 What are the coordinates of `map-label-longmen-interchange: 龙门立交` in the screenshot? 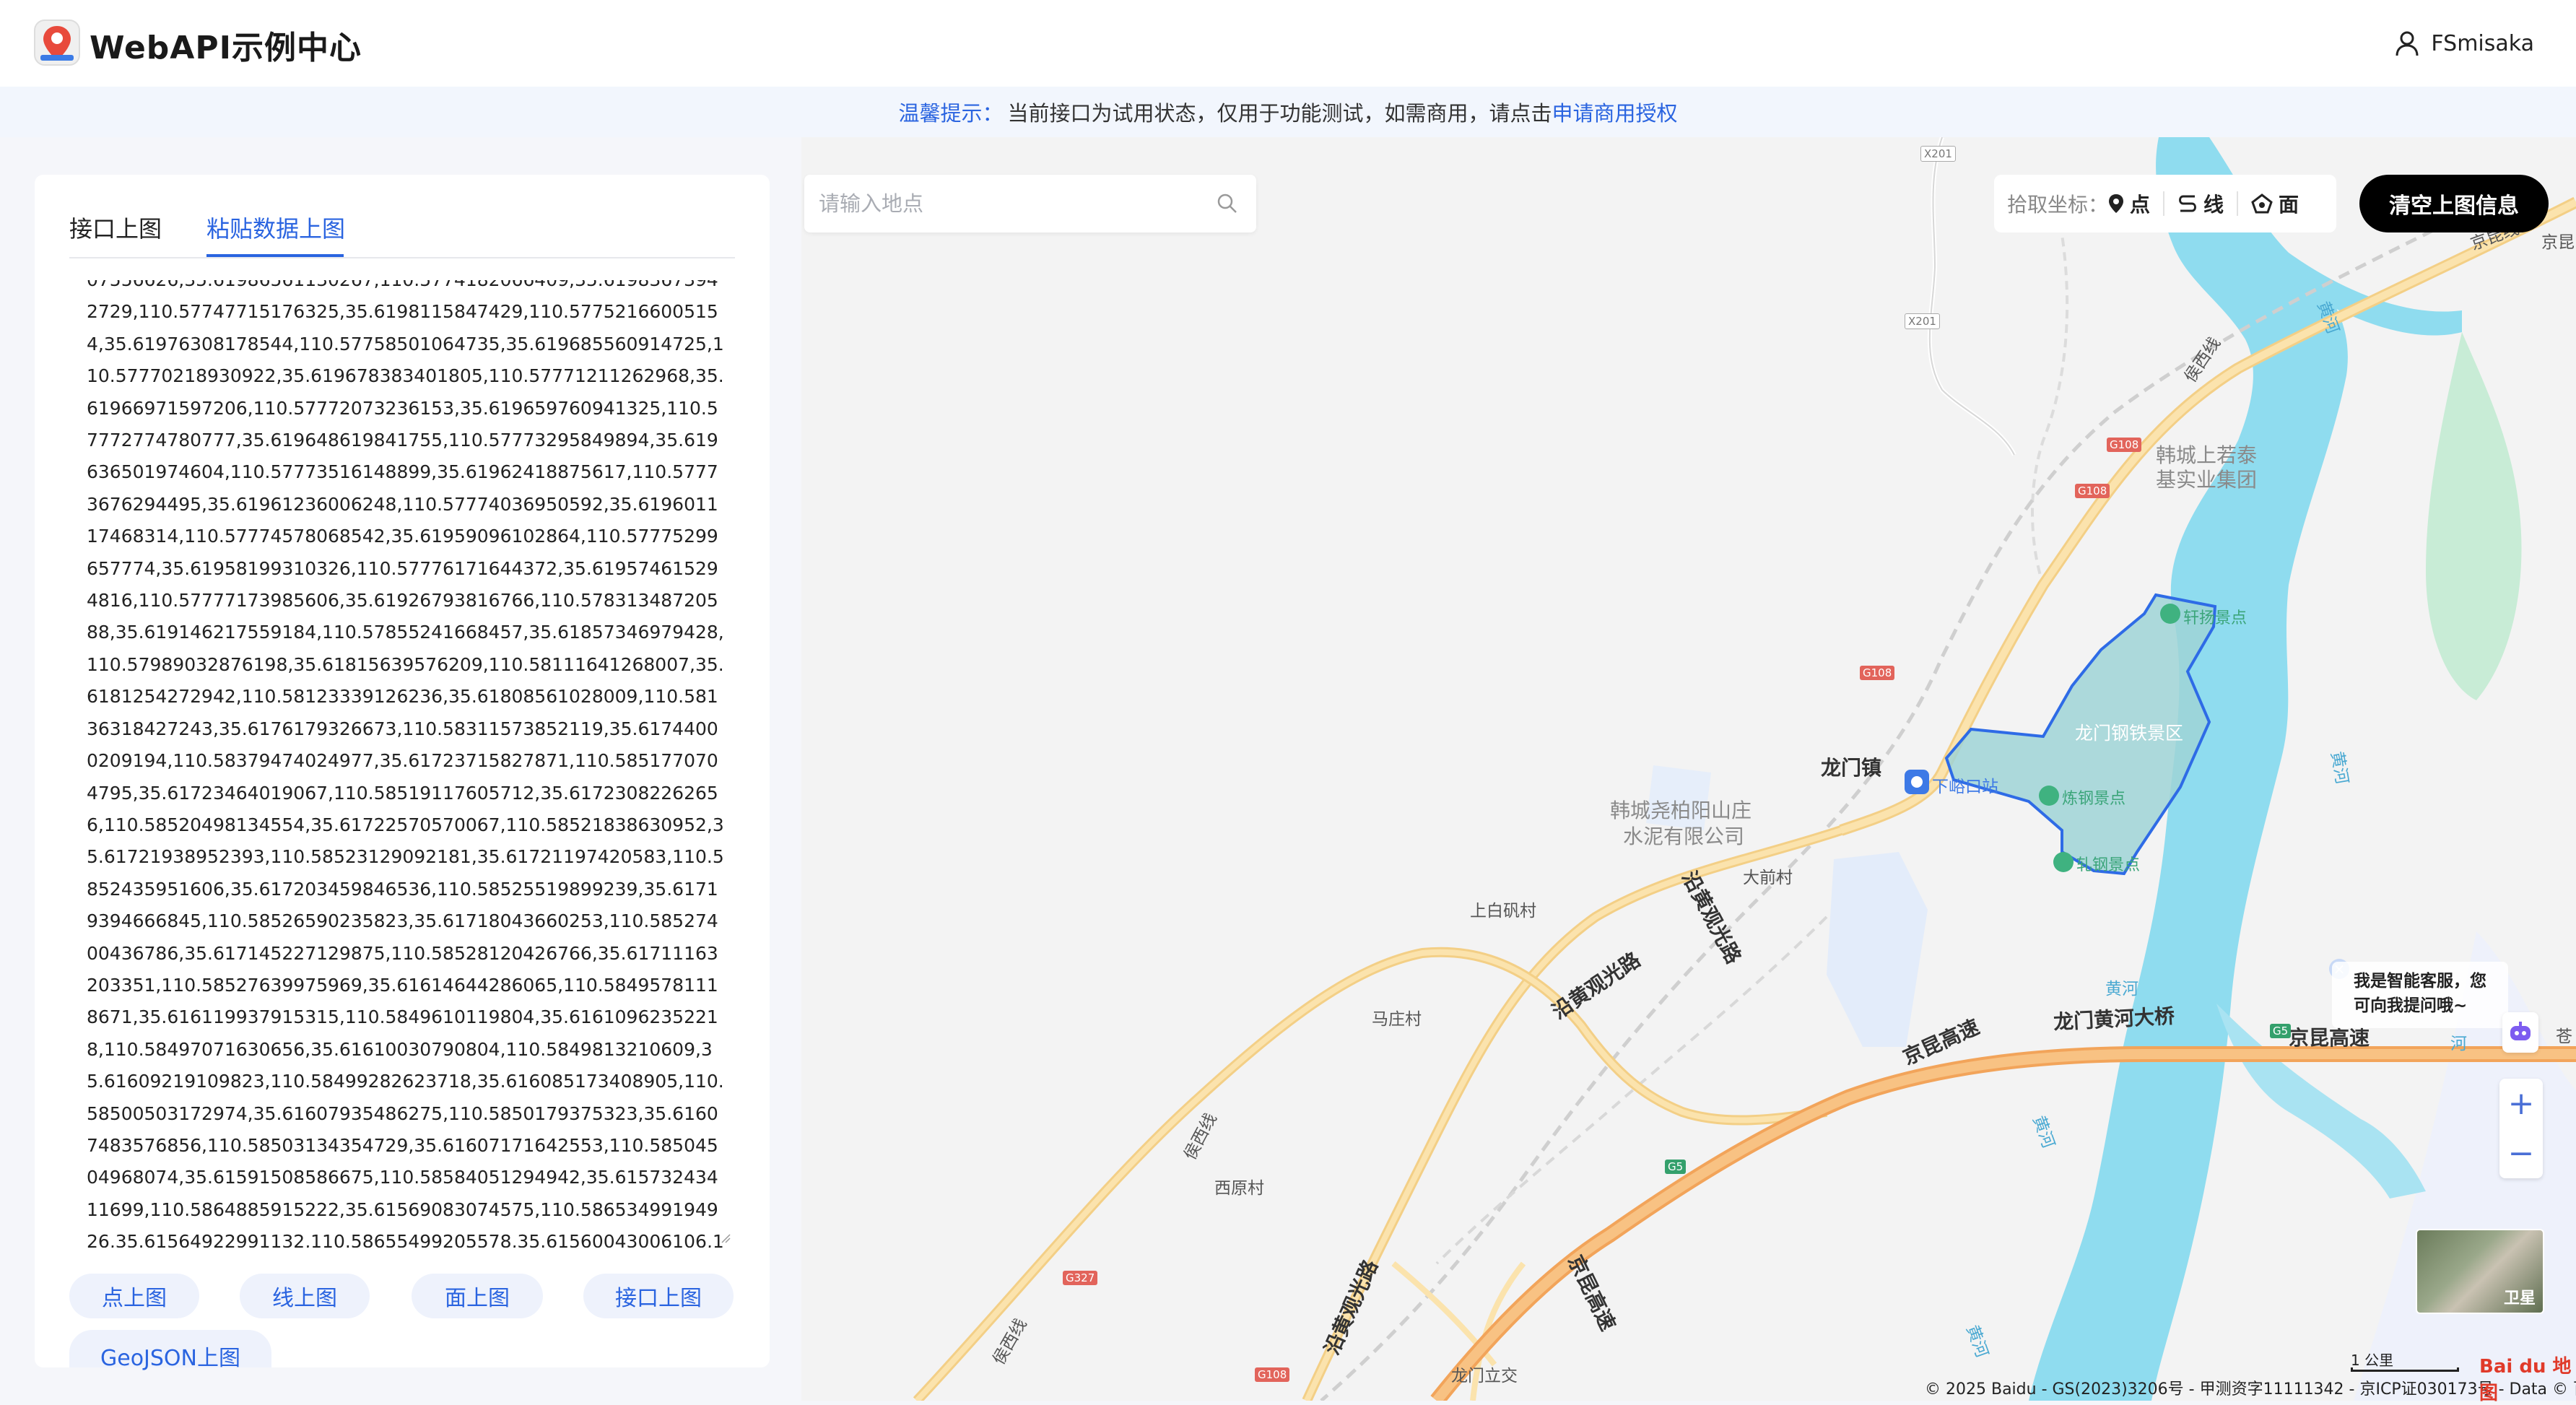 It's located at (1484, 1376).